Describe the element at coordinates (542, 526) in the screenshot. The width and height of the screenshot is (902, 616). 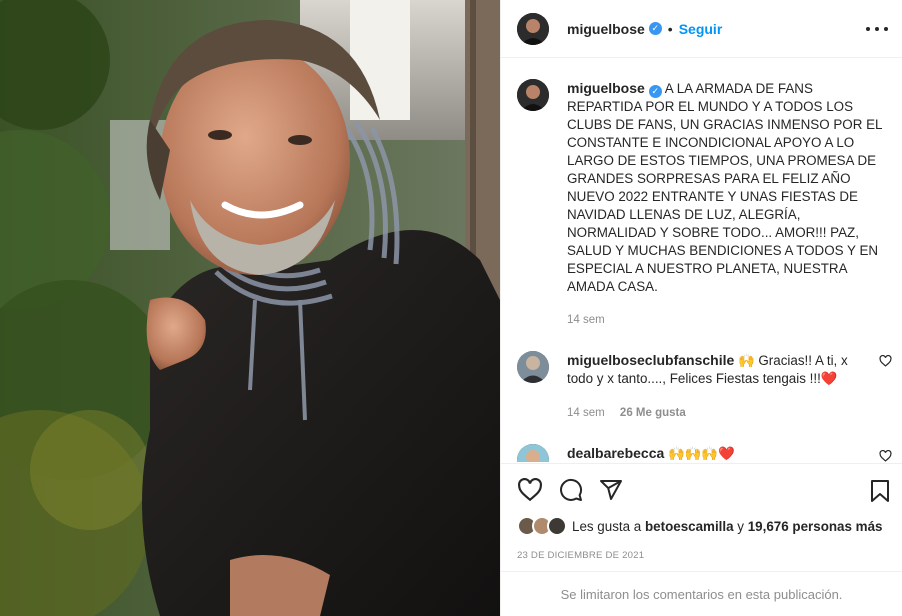
I see `liker-avatars` at that location.